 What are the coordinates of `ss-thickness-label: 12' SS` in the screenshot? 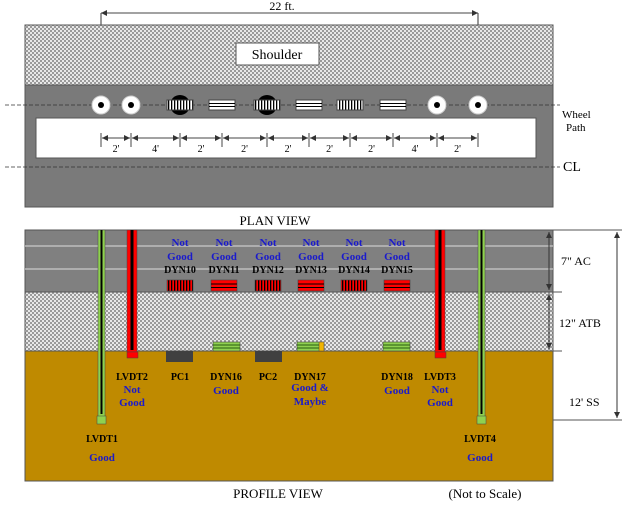 It's located at (584, 402).